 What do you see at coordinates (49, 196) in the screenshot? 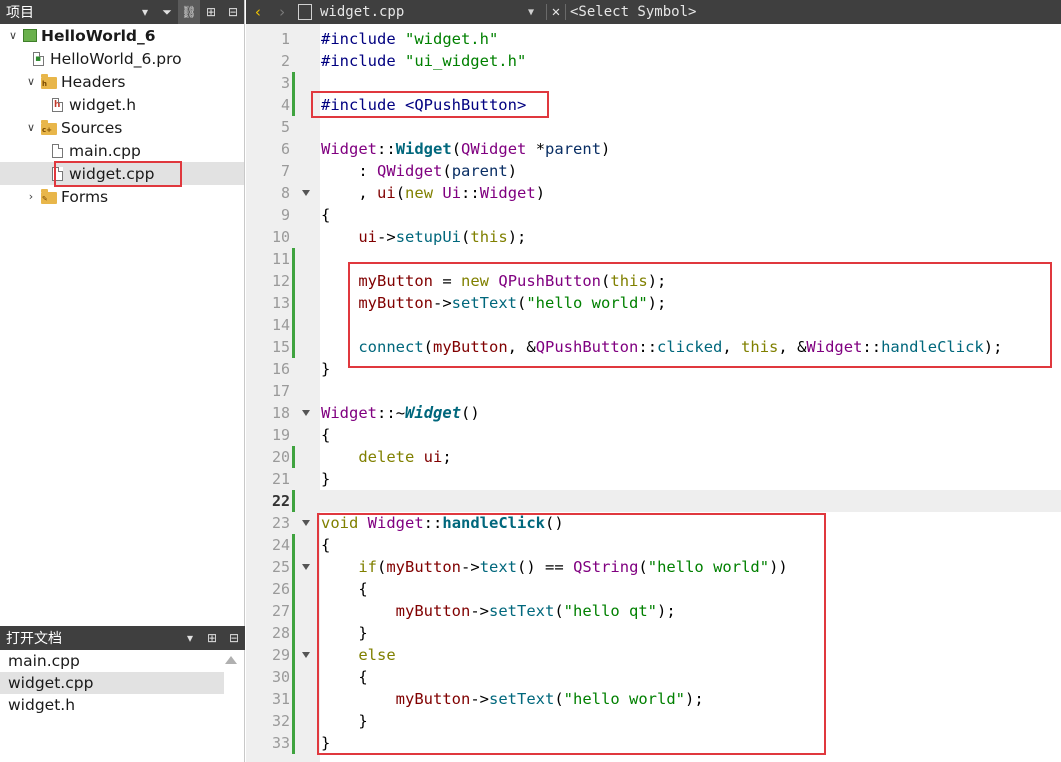
I see `forms-folder-icon: ✎` at bounding box center [49, 196].